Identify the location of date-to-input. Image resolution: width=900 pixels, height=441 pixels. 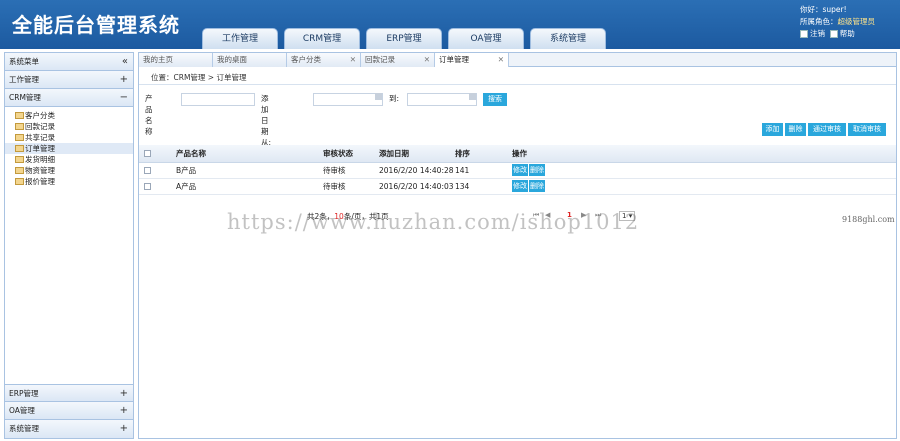
(442, 99).